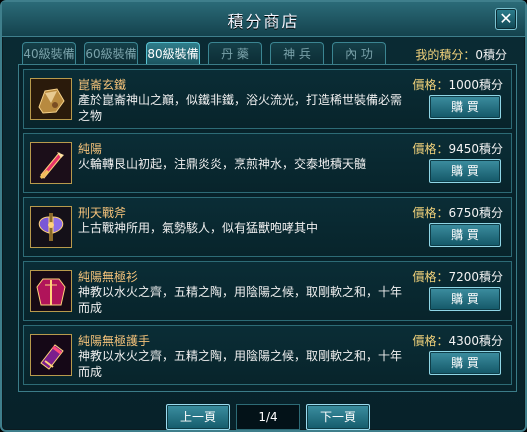 This screenshot has height=432, width=527. I want to click on tab-60-equipment: 60級裝備, so click(111, 53).